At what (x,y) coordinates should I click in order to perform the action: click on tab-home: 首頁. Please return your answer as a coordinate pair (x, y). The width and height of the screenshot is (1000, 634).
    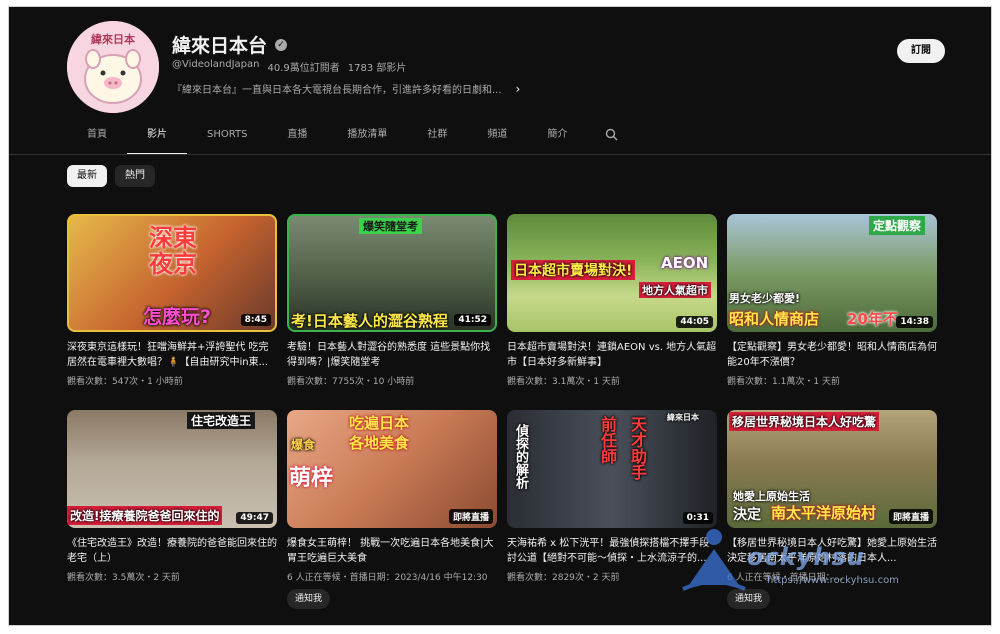
    Looking at the image, I should click on (97, 139).